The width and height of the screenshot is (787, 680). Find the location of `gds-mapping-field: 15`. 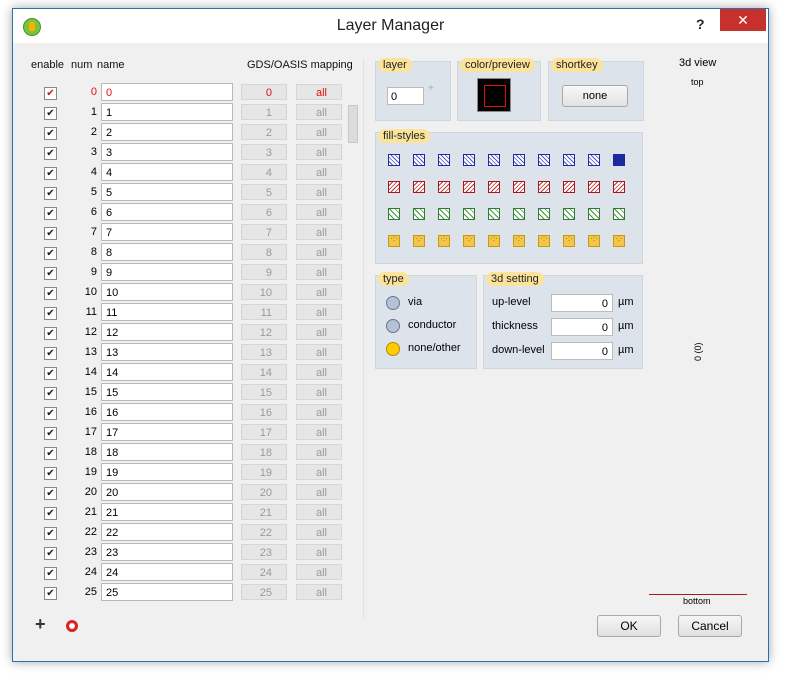

gds-mapping-field: 15 is located at coordinates (264, 392).